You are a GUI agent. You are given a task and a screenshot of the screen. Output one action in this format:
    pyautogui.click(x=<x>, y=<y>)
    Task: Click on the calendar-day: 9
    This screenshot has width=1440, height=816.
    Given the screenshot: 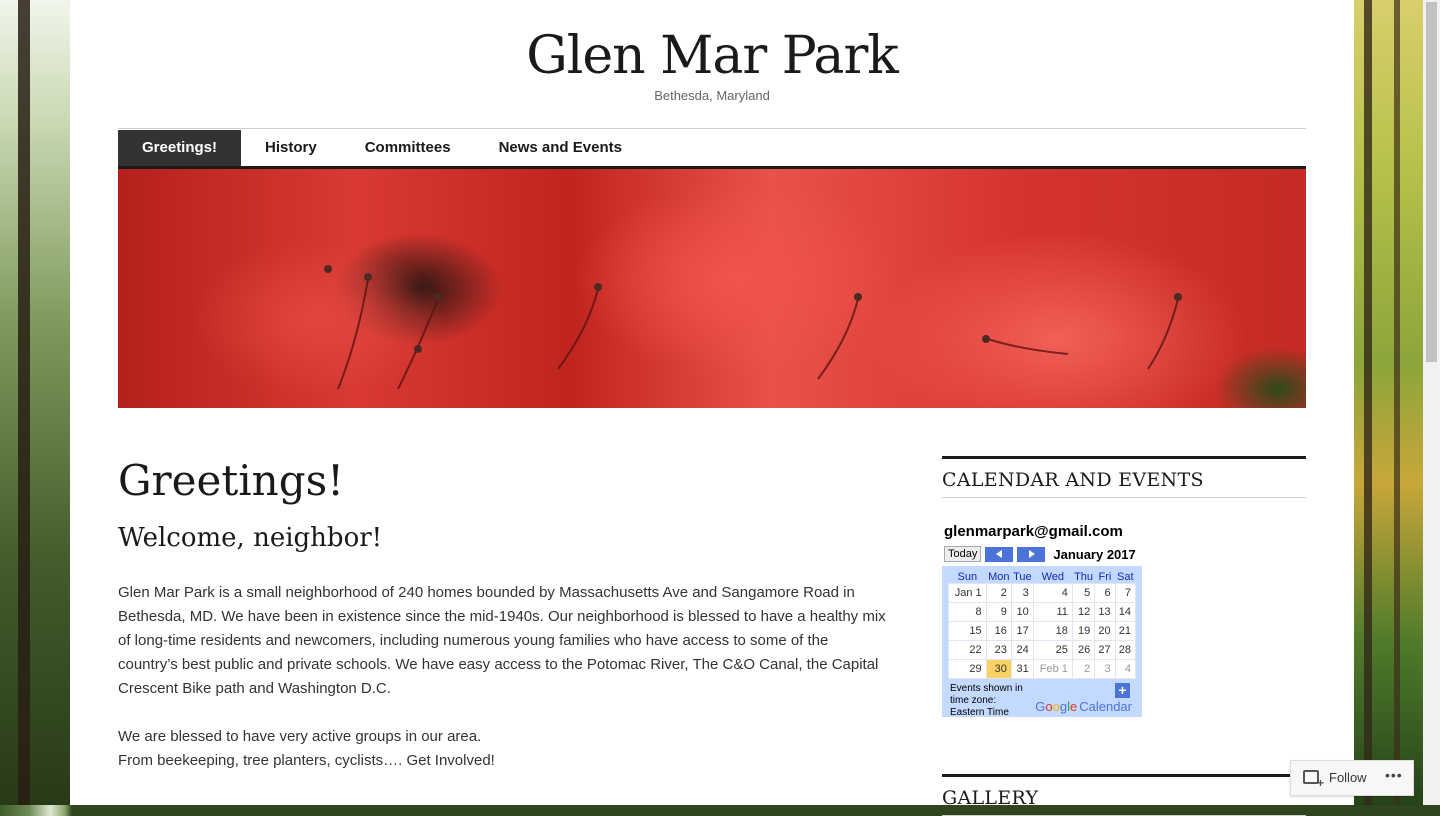 What is the action you would take?
    pyautogui.click(x=998, y=612)
    